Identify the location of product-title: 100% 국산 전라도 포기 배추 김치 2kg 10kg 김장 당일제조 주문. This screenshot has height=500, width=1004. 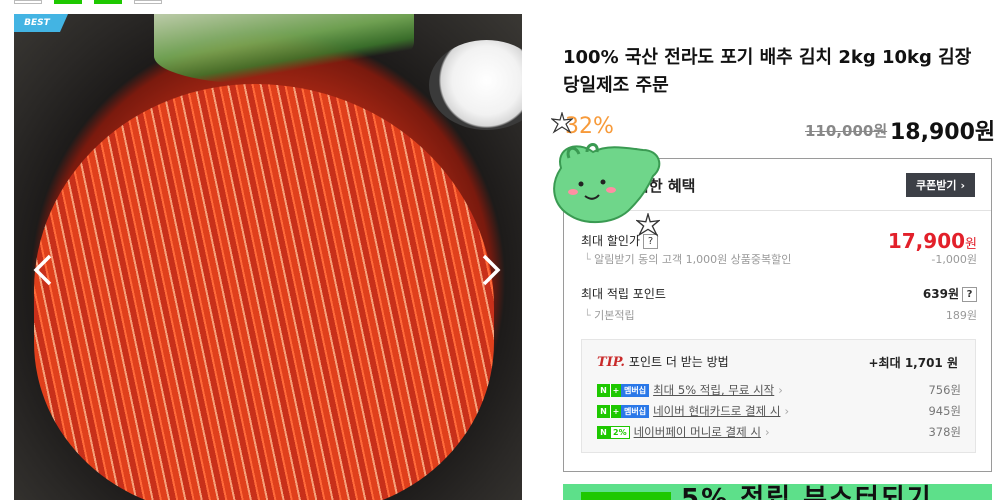
(767, 71).